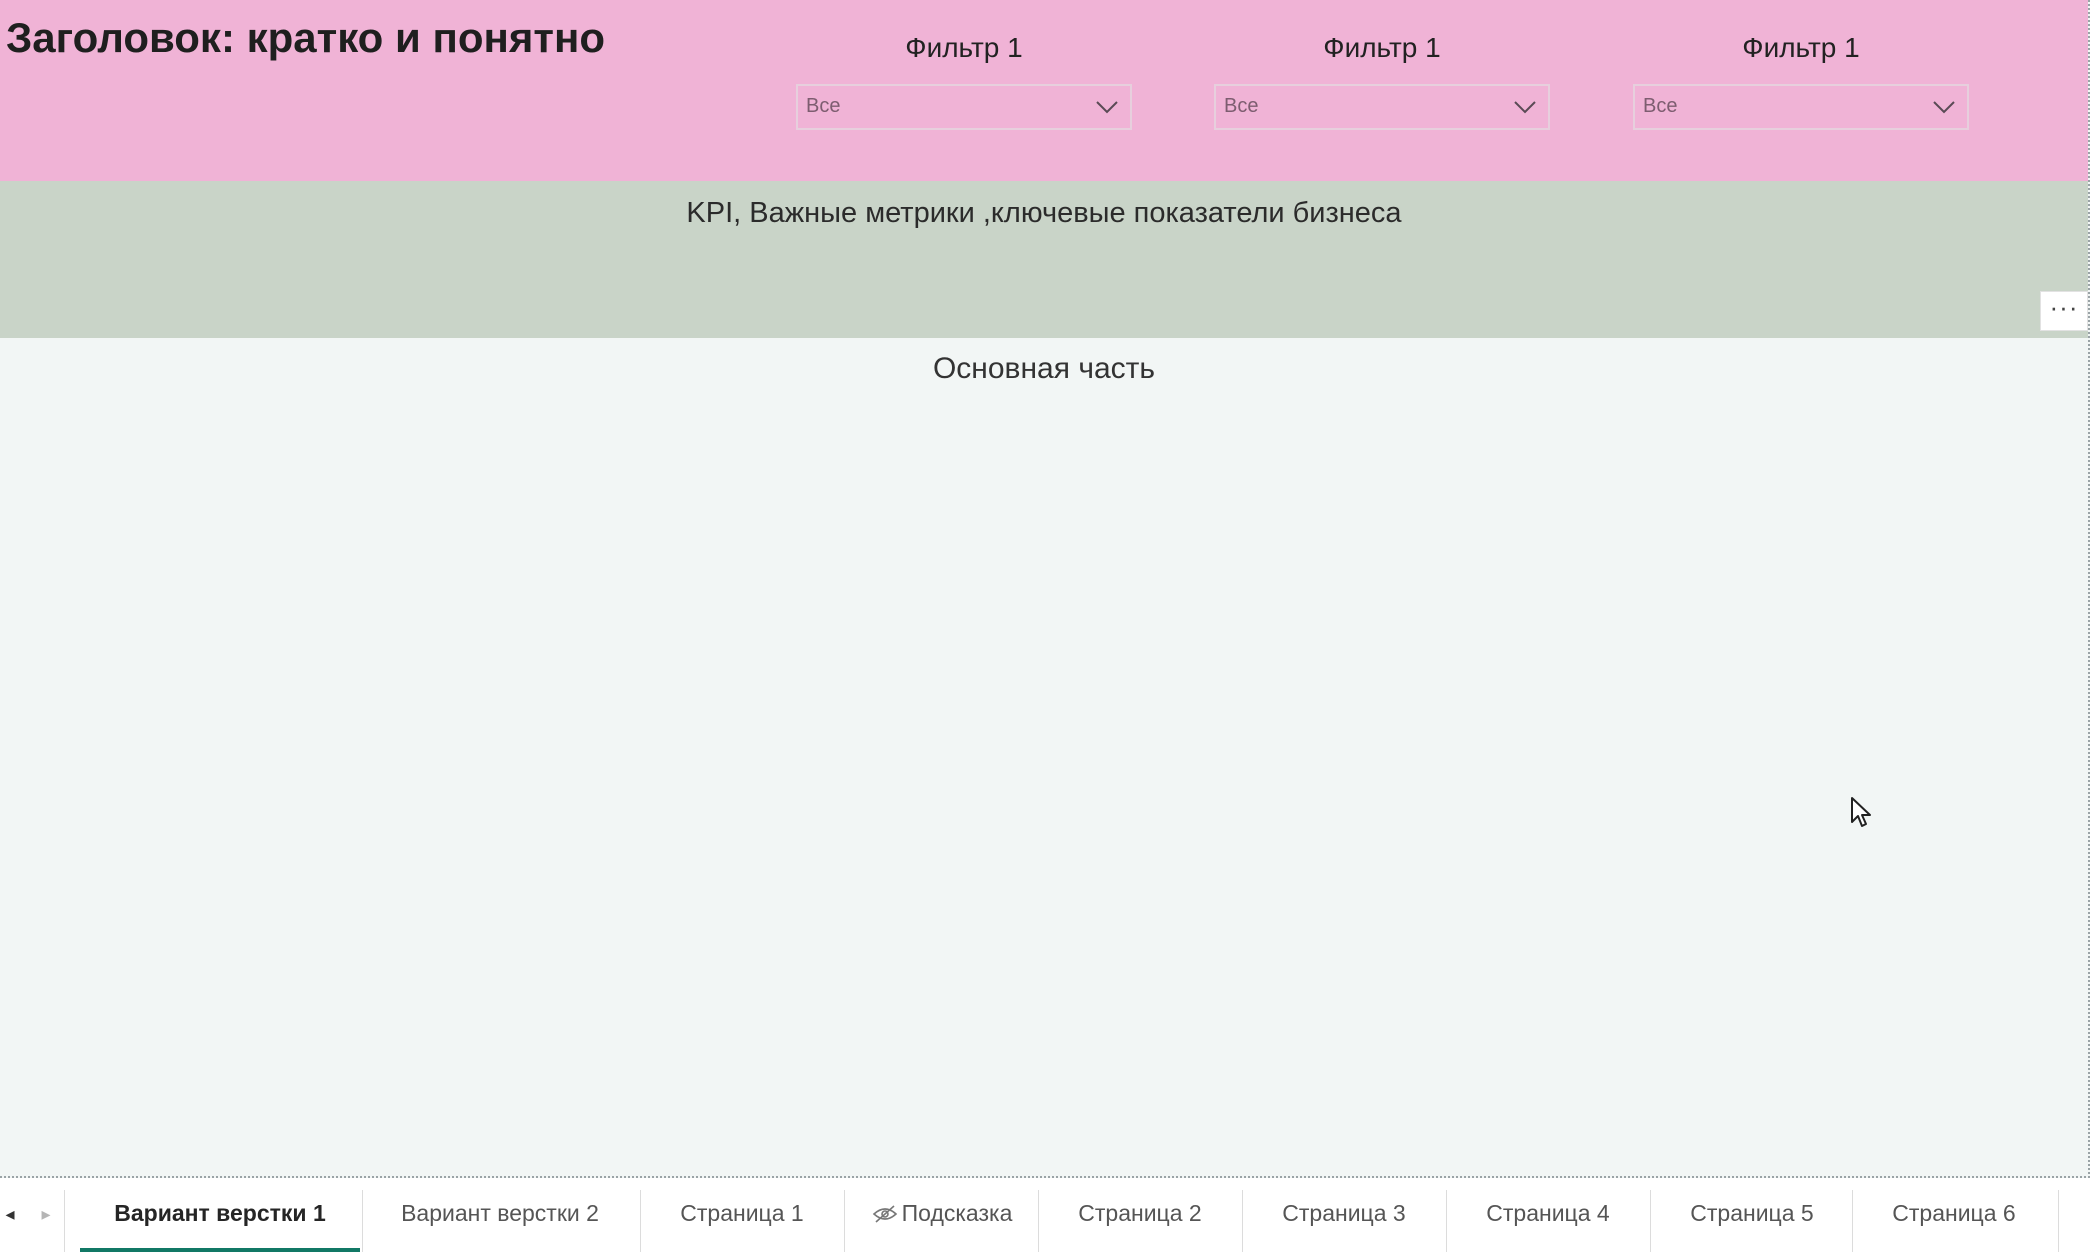 The width and height of the screenshot is (2096, 1258). I want to click on tab-page-5: Страница 5, so click(1752, 1215).